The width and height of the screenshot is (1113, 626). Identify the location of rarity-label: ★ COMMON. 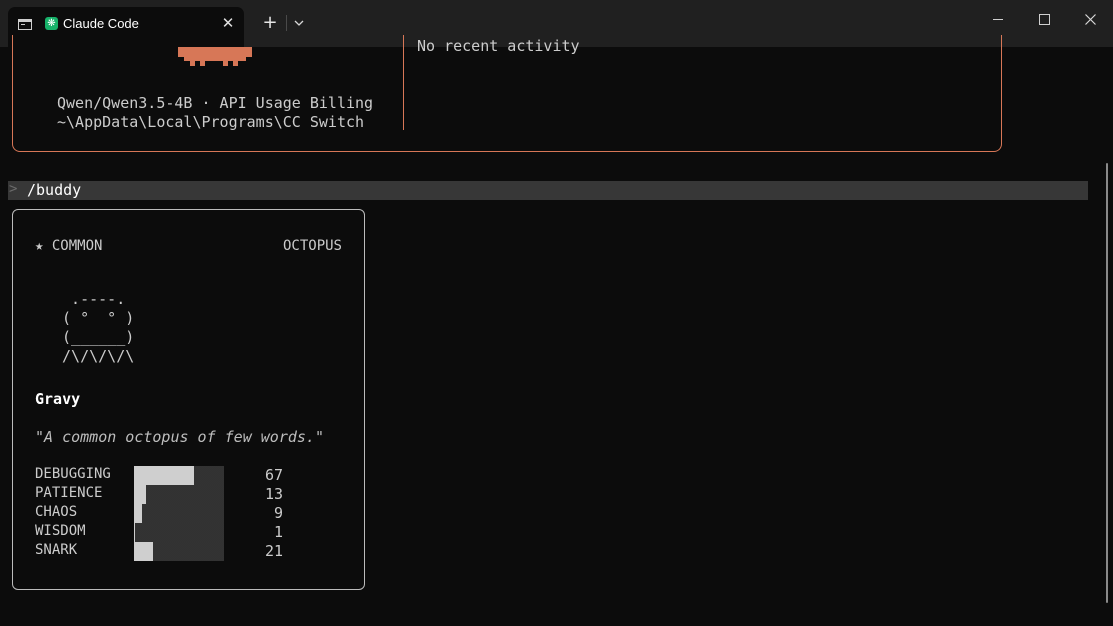
(69, 246).